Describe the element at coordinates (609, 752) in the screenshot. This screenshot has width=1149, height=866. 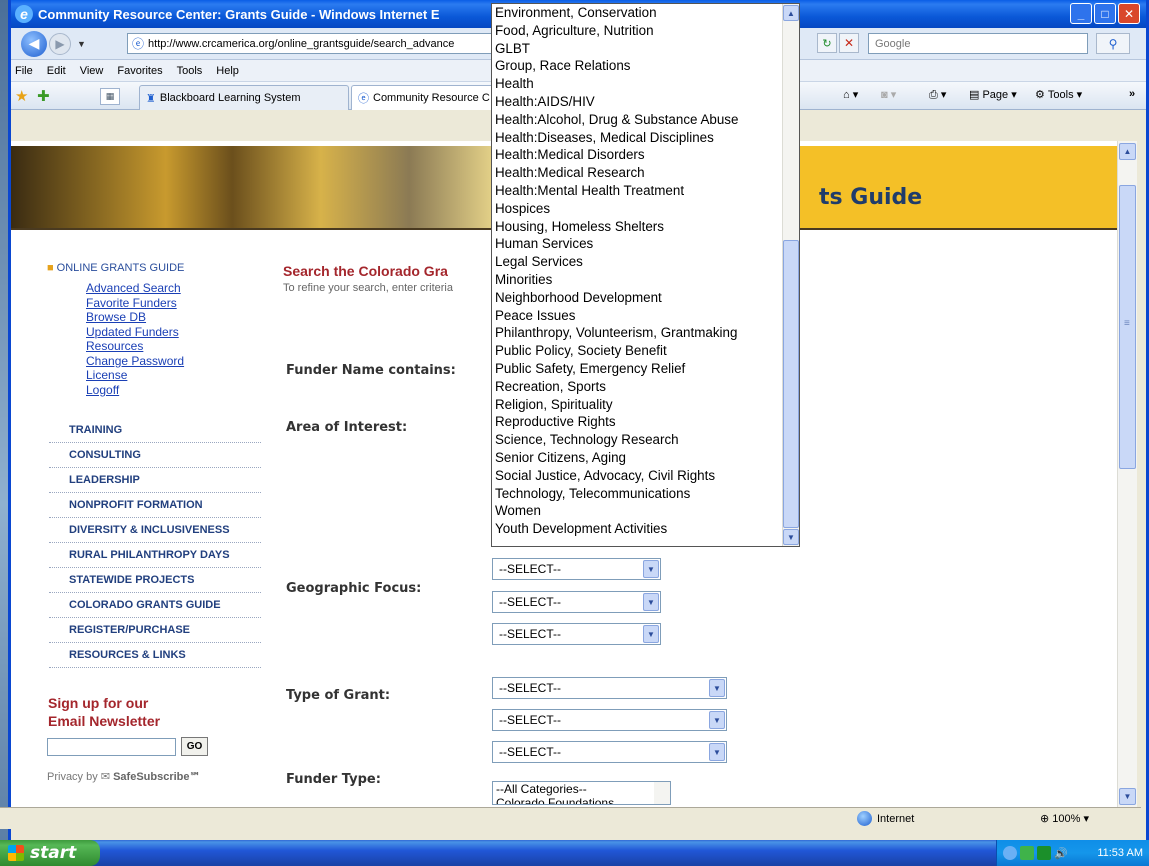
I see `grant-type-select-3: --SELECT-- ▼` at that location.